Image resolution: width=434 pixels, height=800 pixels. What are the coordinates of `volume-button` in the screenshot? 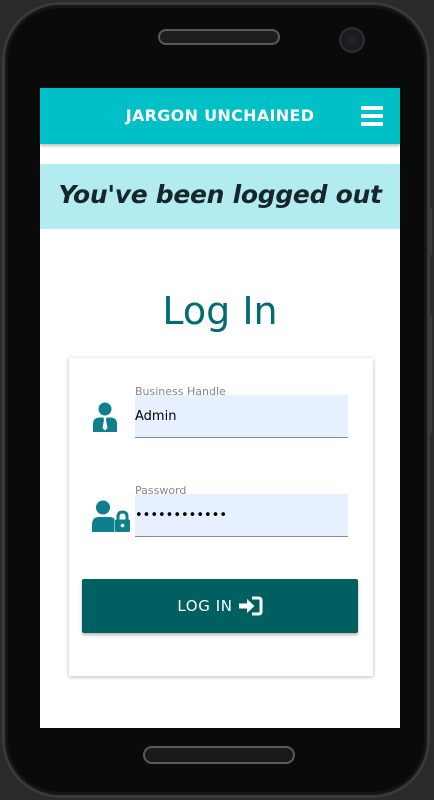 It's located at (430, 231).